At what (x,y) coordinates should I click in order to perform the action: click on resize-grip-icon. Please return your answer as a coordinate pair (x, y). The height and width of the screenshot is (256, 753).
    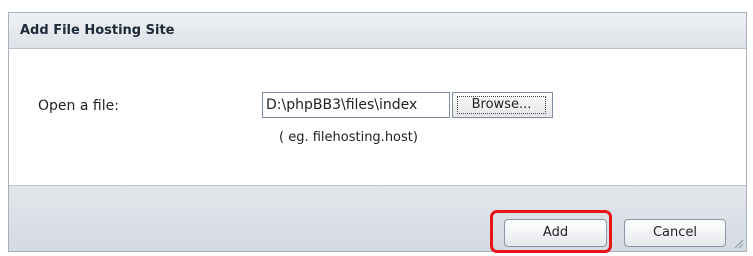
    Looking at the image, I should click on (738, 243).